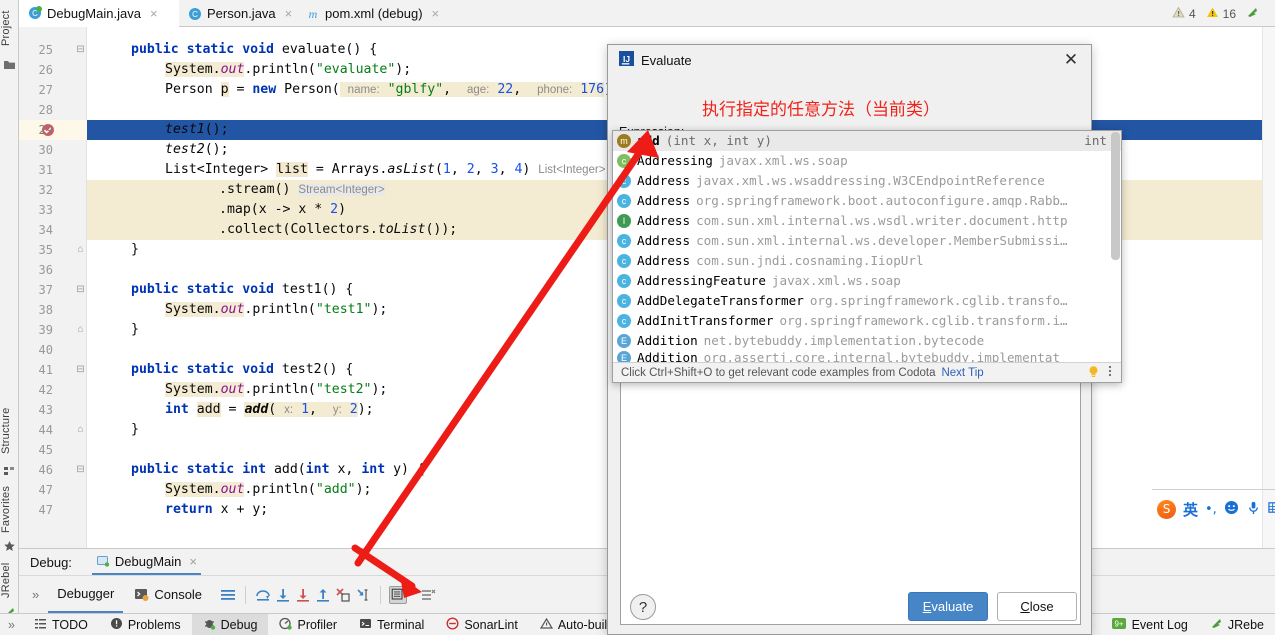  I want to click on weak-warning-count: 4, so click(1192, 14).